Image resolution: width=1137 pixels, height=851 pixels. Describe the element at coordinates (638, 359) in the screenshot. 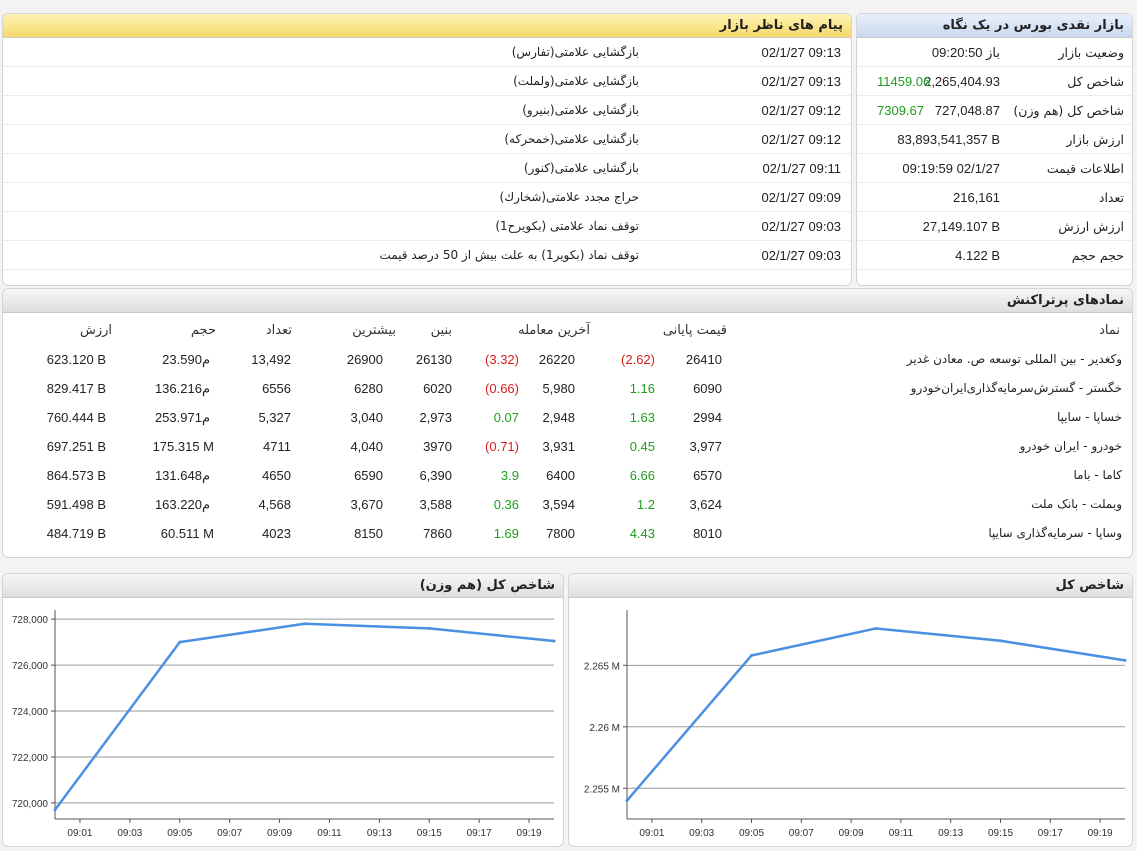

I see `final-price-change: (2.62)` at that location.